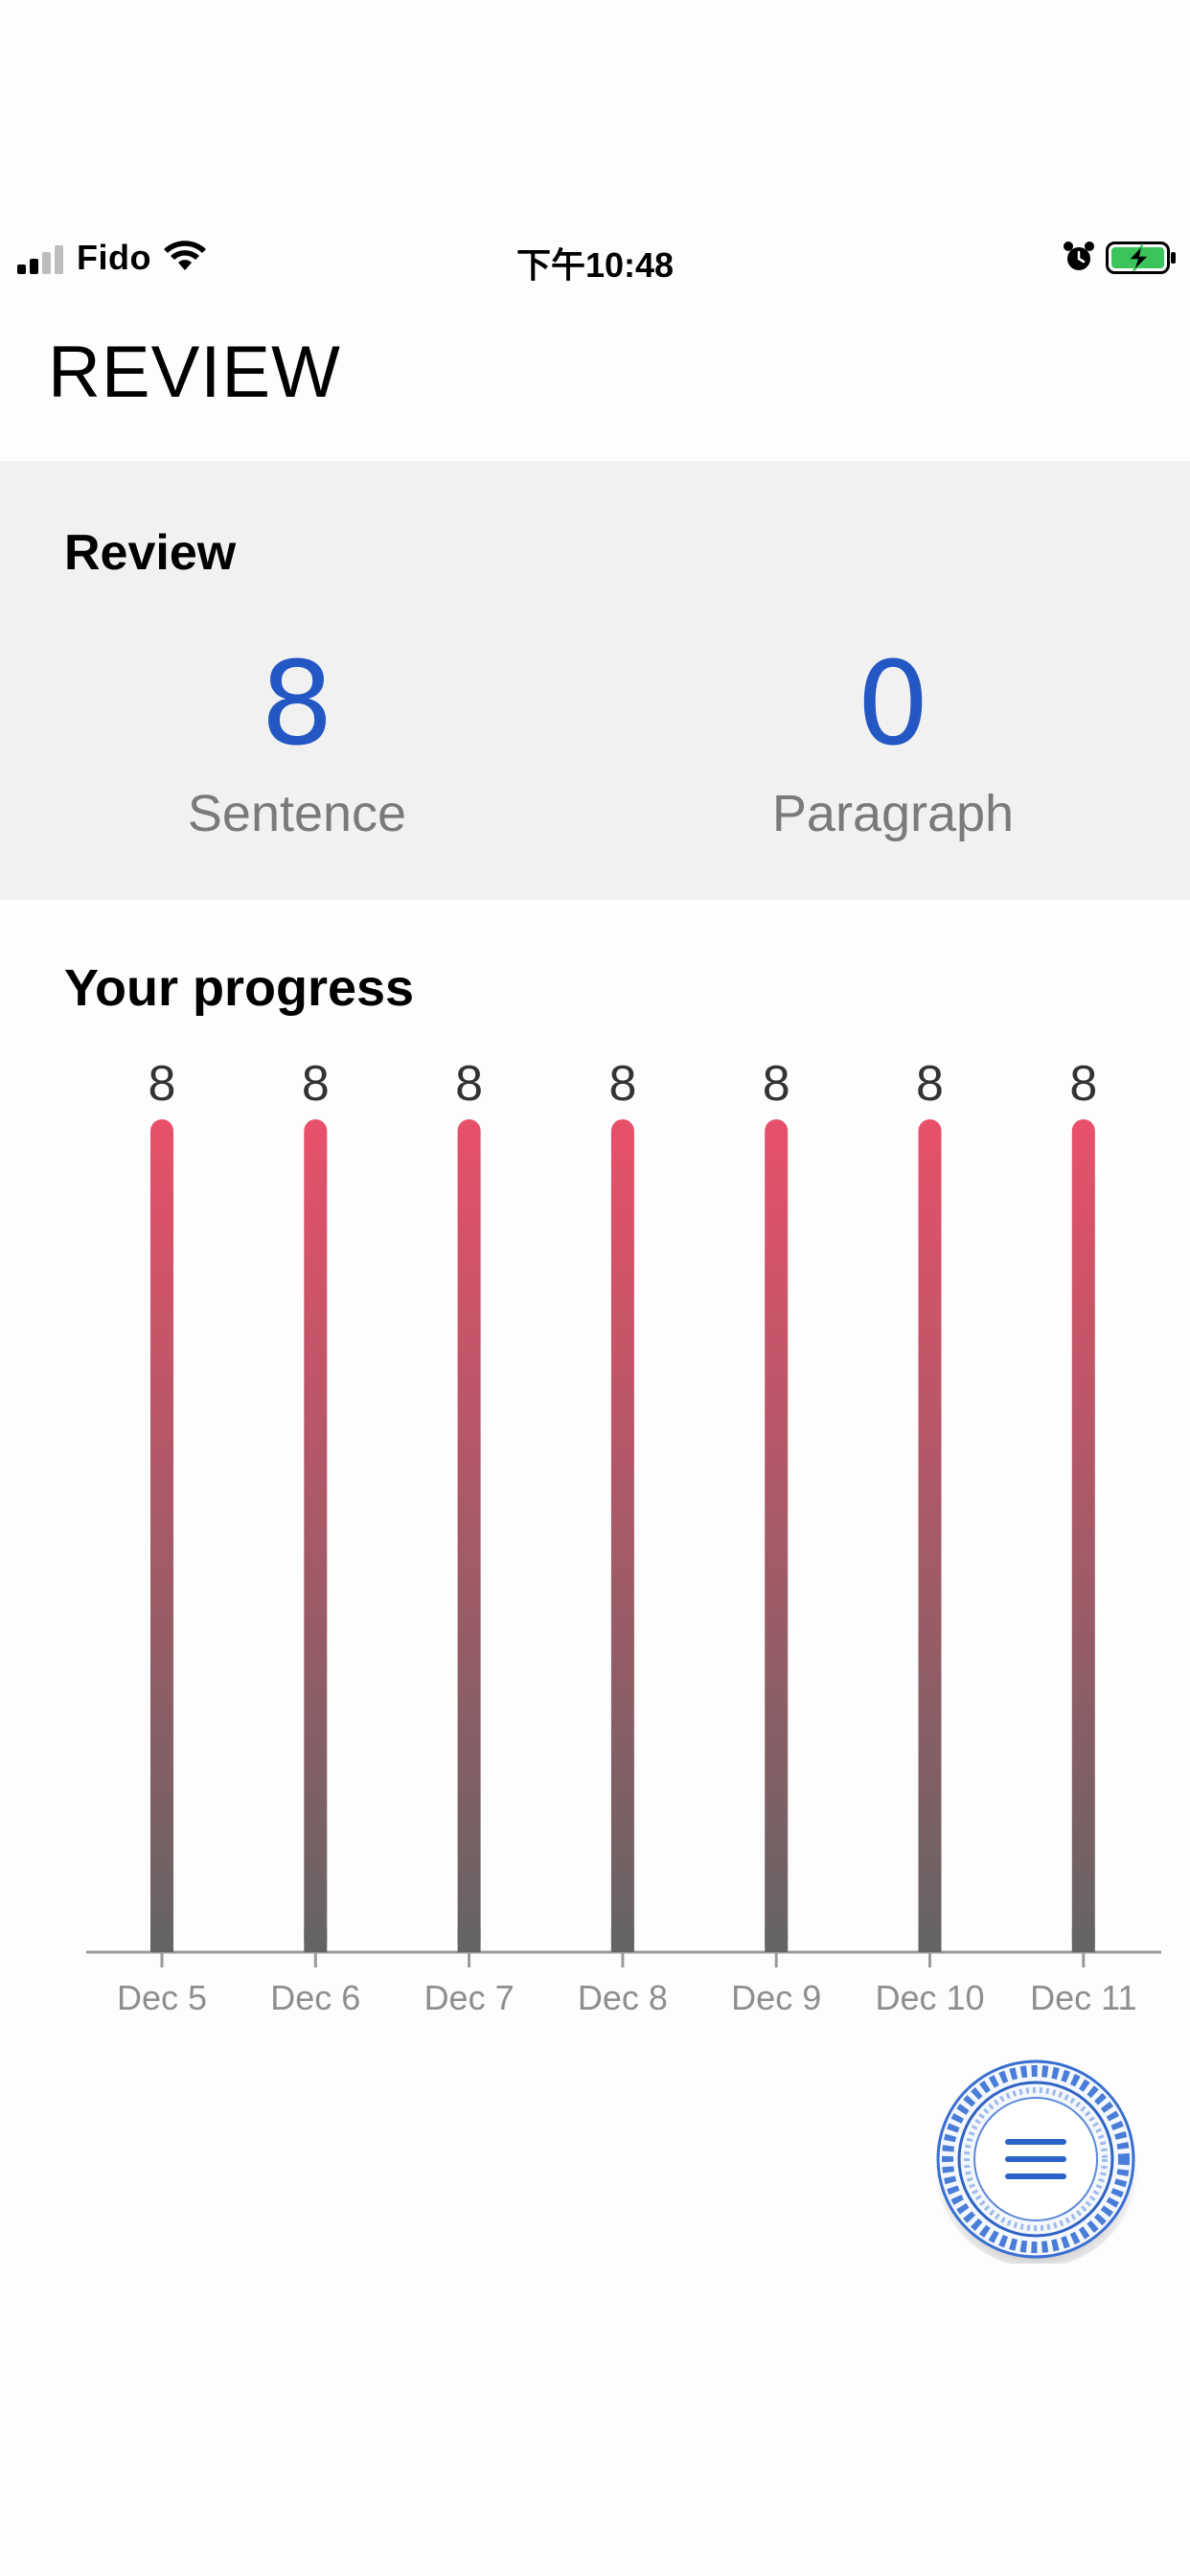  I want to click on x-tick-label: Dec 9, so click(776, 1997).